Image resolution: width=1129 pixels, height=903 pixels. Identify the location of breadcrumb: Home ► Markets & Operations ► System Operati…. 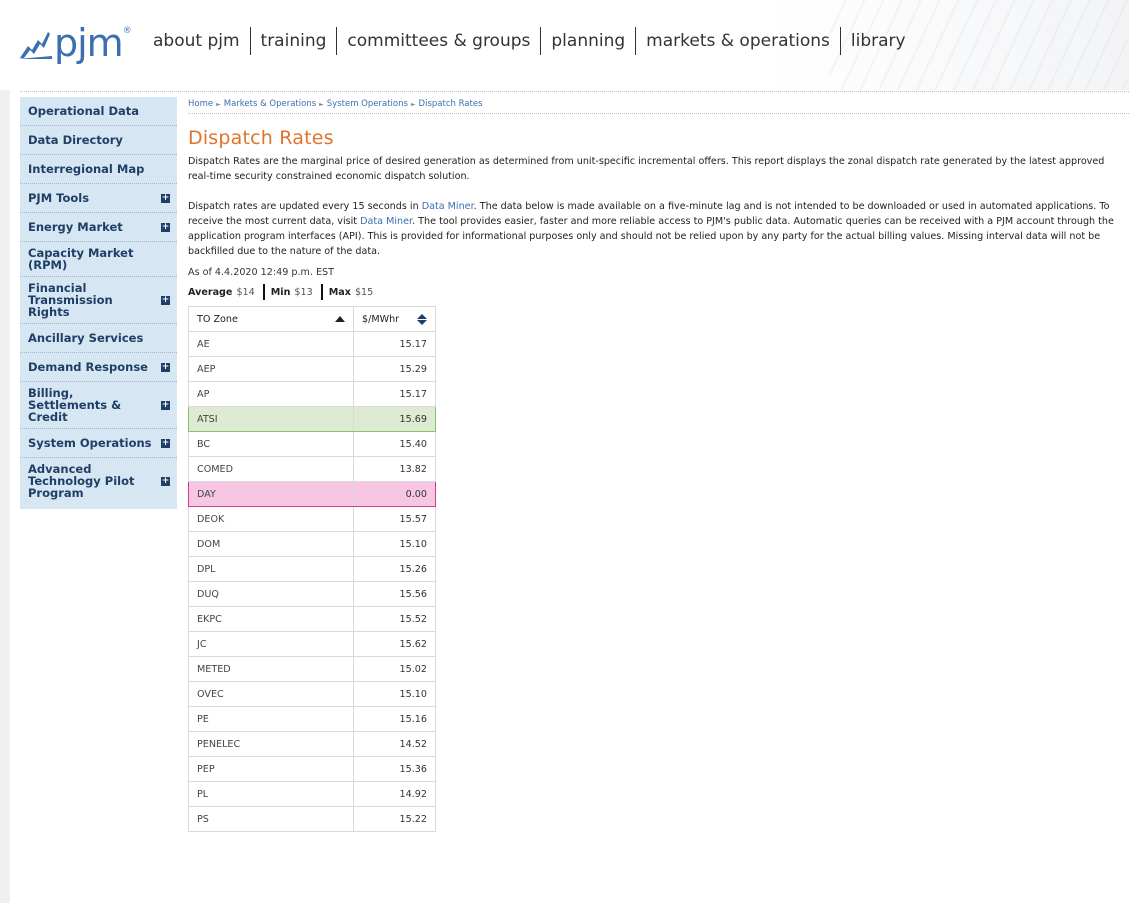
(658, 105).